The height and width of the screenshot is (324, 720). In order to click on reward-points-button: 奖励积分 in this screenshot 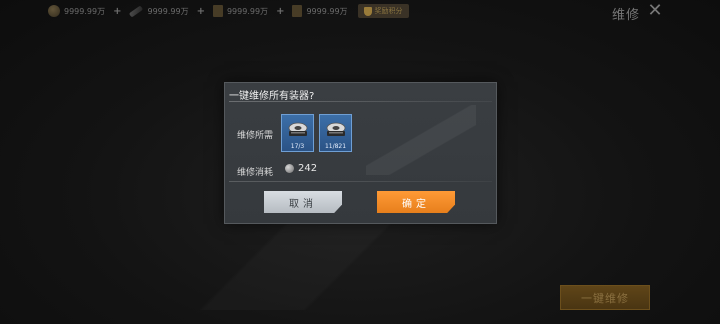, I will do `click(383, 11)`.